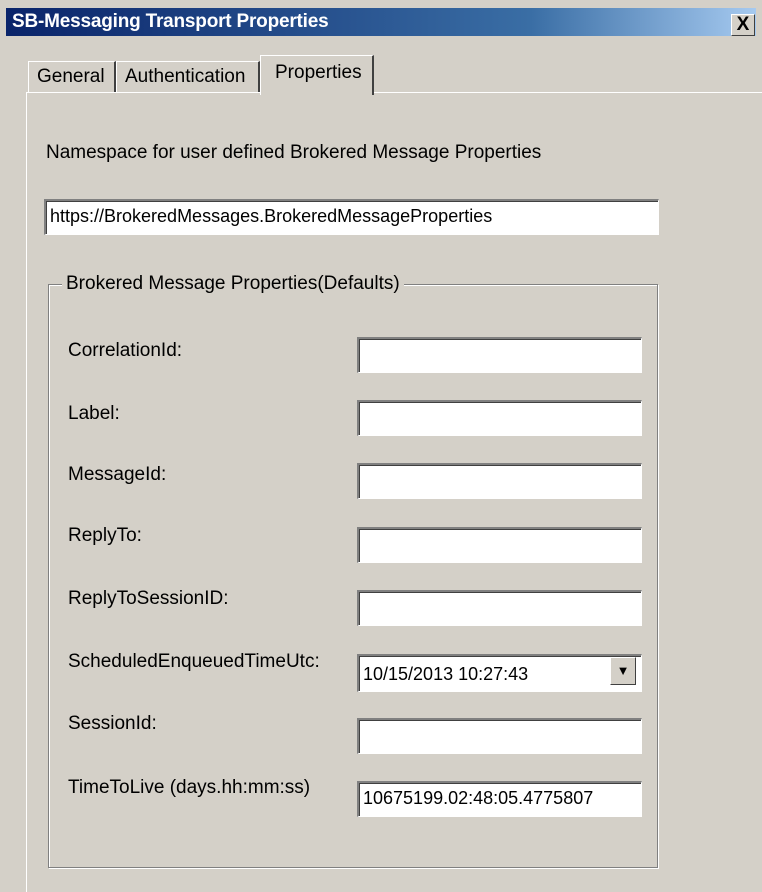 This screenshot has width=762, height=892. I want to click on tab-properties: Properties, so click(317, 75).